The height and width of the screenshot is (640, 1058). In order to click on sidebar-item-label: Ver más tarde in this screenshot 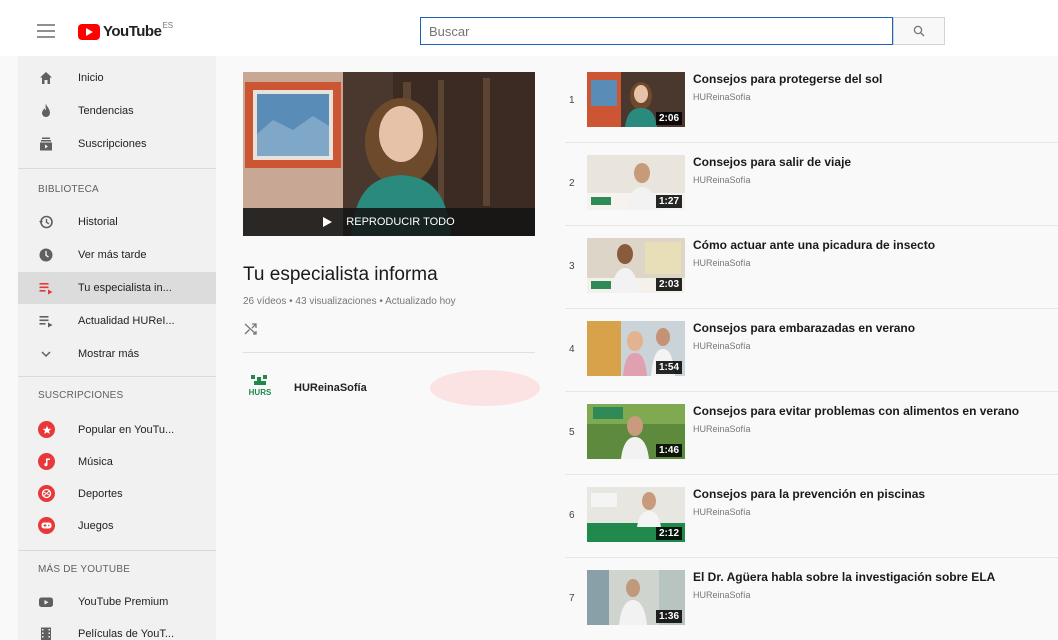, I will do `click(112, 255)`.